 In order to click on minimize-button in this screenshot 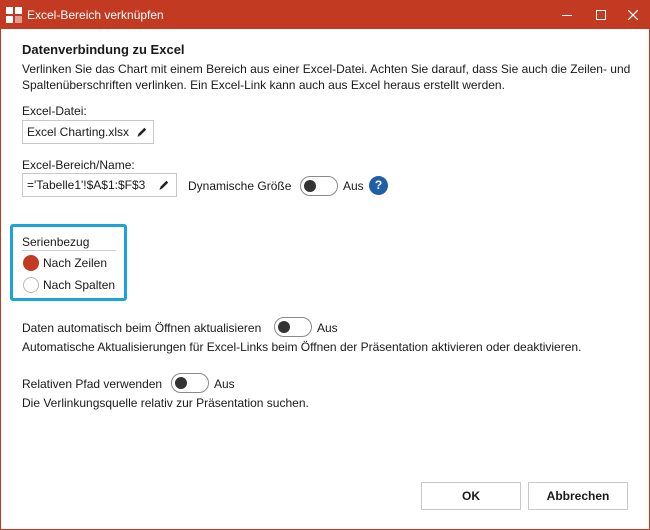, I will do `click(567, 15)`.